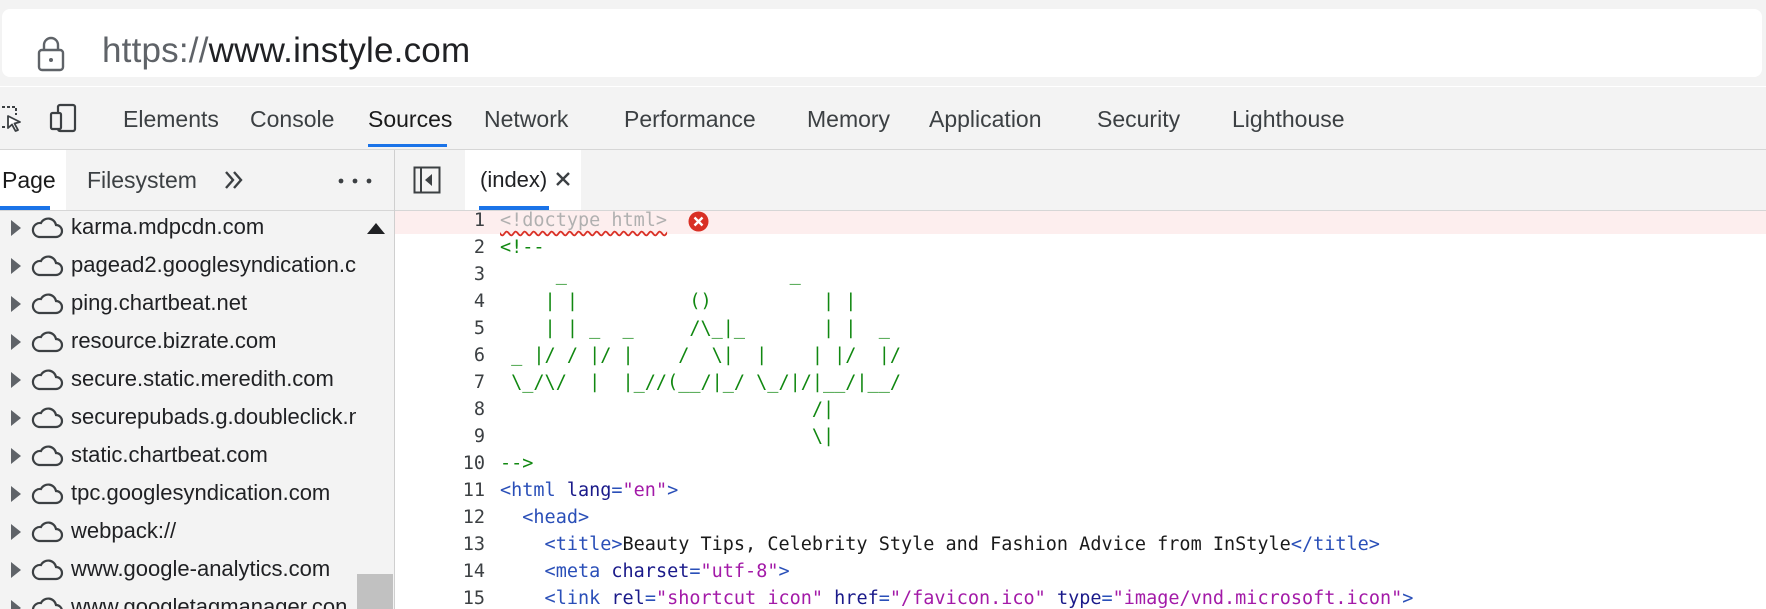  I want to click on code-line: 12 <head>, so click(1080, 517).